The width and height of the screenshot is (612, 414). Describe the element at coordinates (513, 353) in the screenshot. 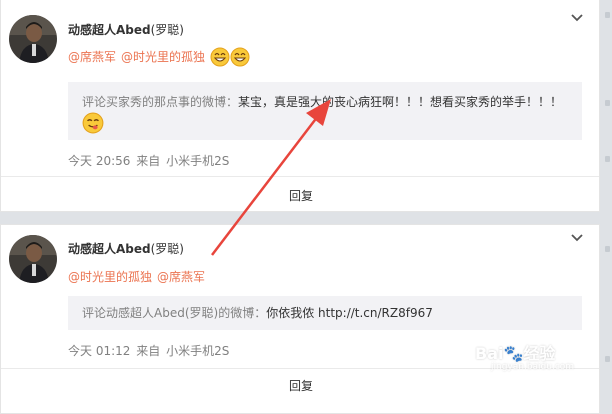

I see `paw-icon: 🐾` at that location.